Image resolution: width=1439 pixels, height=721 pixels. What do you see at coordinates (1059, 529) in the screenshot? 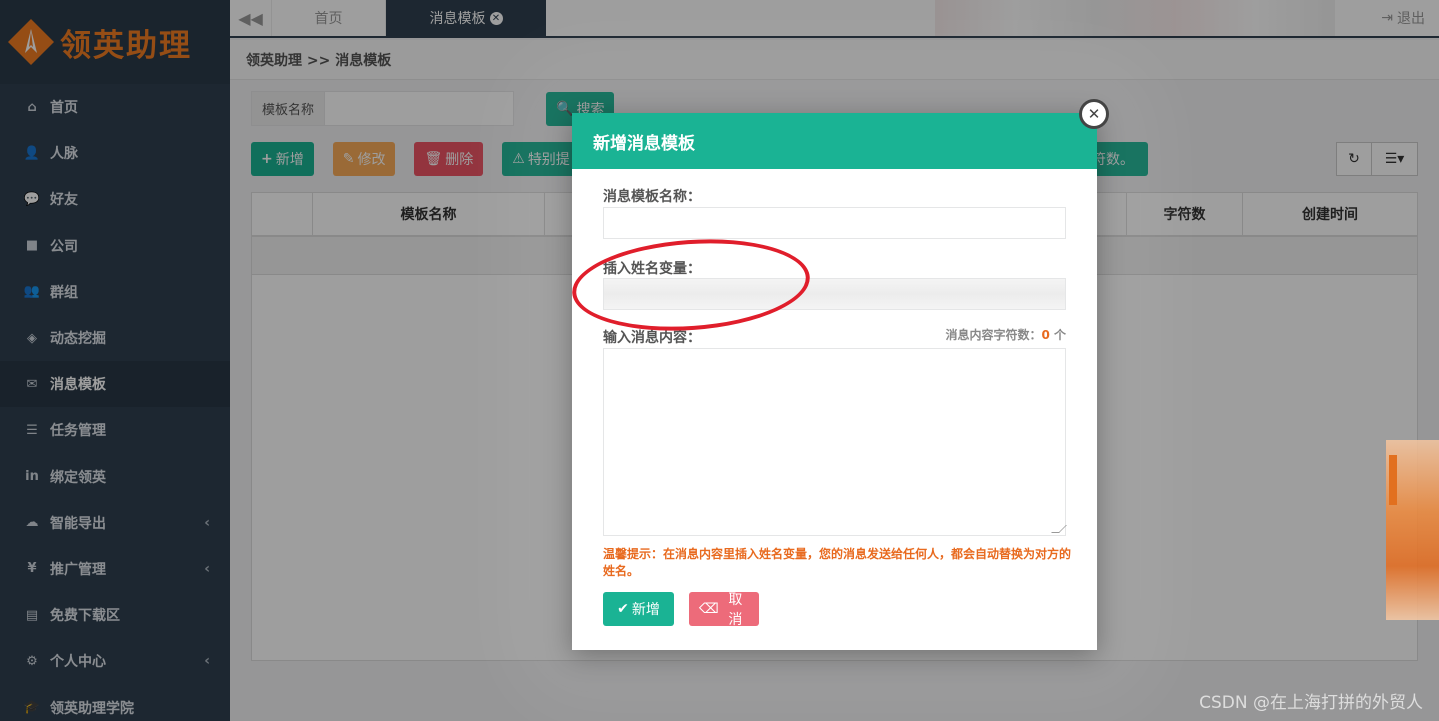
I see `resize-handle-icon` at bounding box center [1059, 529].